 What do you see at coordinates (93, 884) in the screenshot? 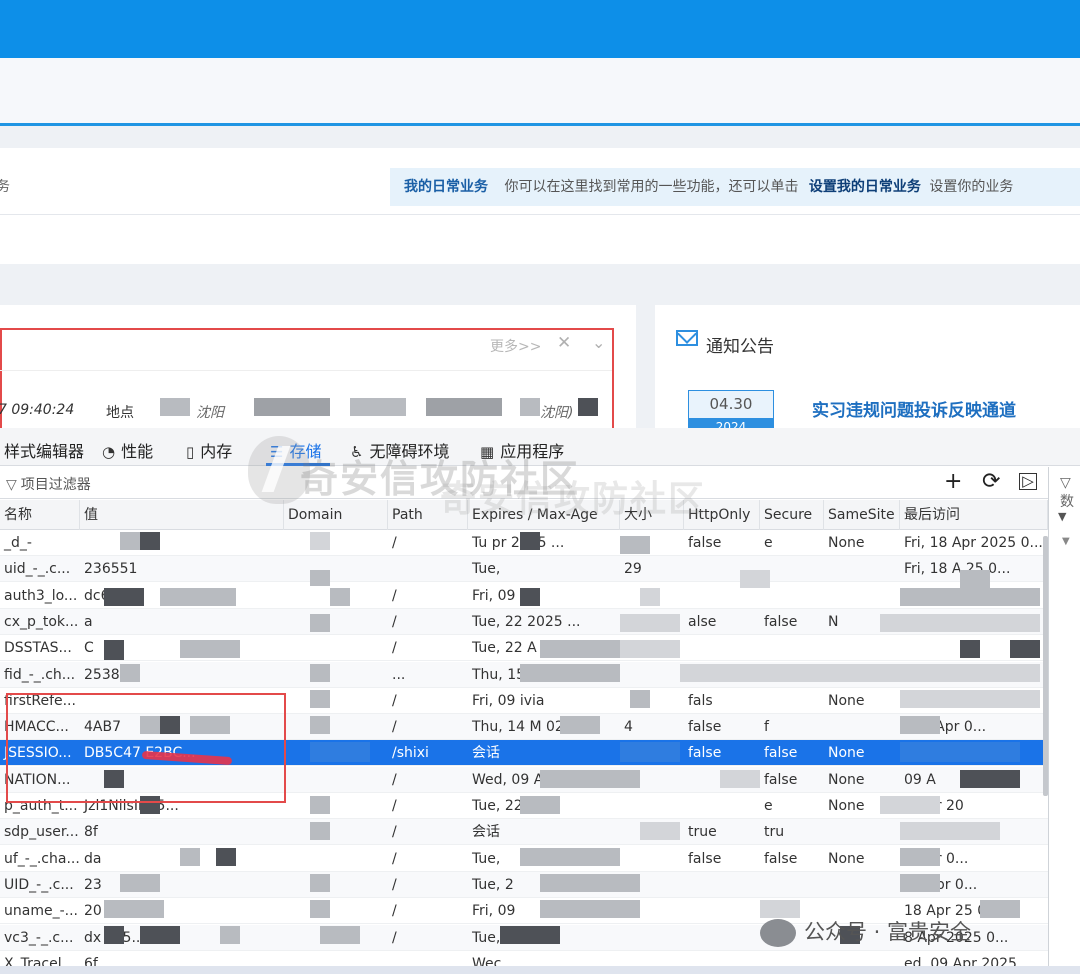
I see `cell-value: 23` at bounding box center [93, 884].